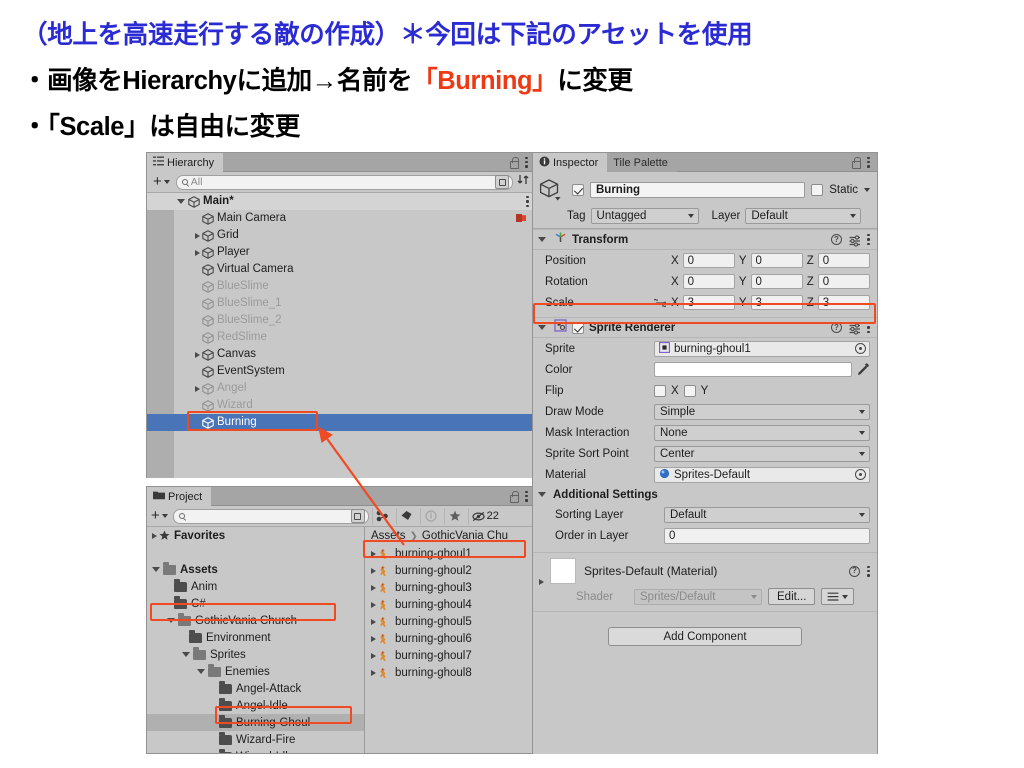  Describe the element at coordinates (255, 569) in the screenshot. I see `project-tree-row: Assets` at that location.